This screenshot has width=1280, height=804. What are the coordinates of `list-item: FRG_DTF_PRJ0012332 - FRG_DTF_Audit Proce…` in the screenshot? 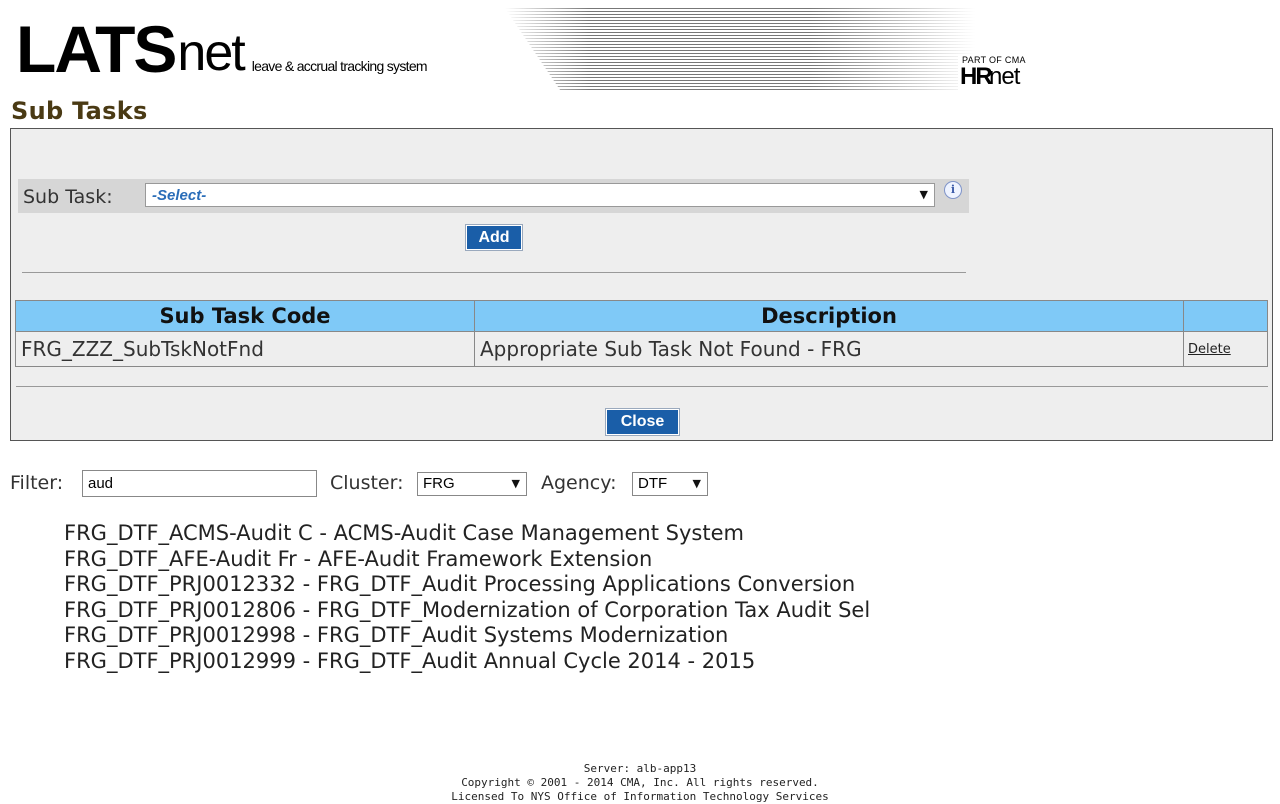 It's located at (467, 585).